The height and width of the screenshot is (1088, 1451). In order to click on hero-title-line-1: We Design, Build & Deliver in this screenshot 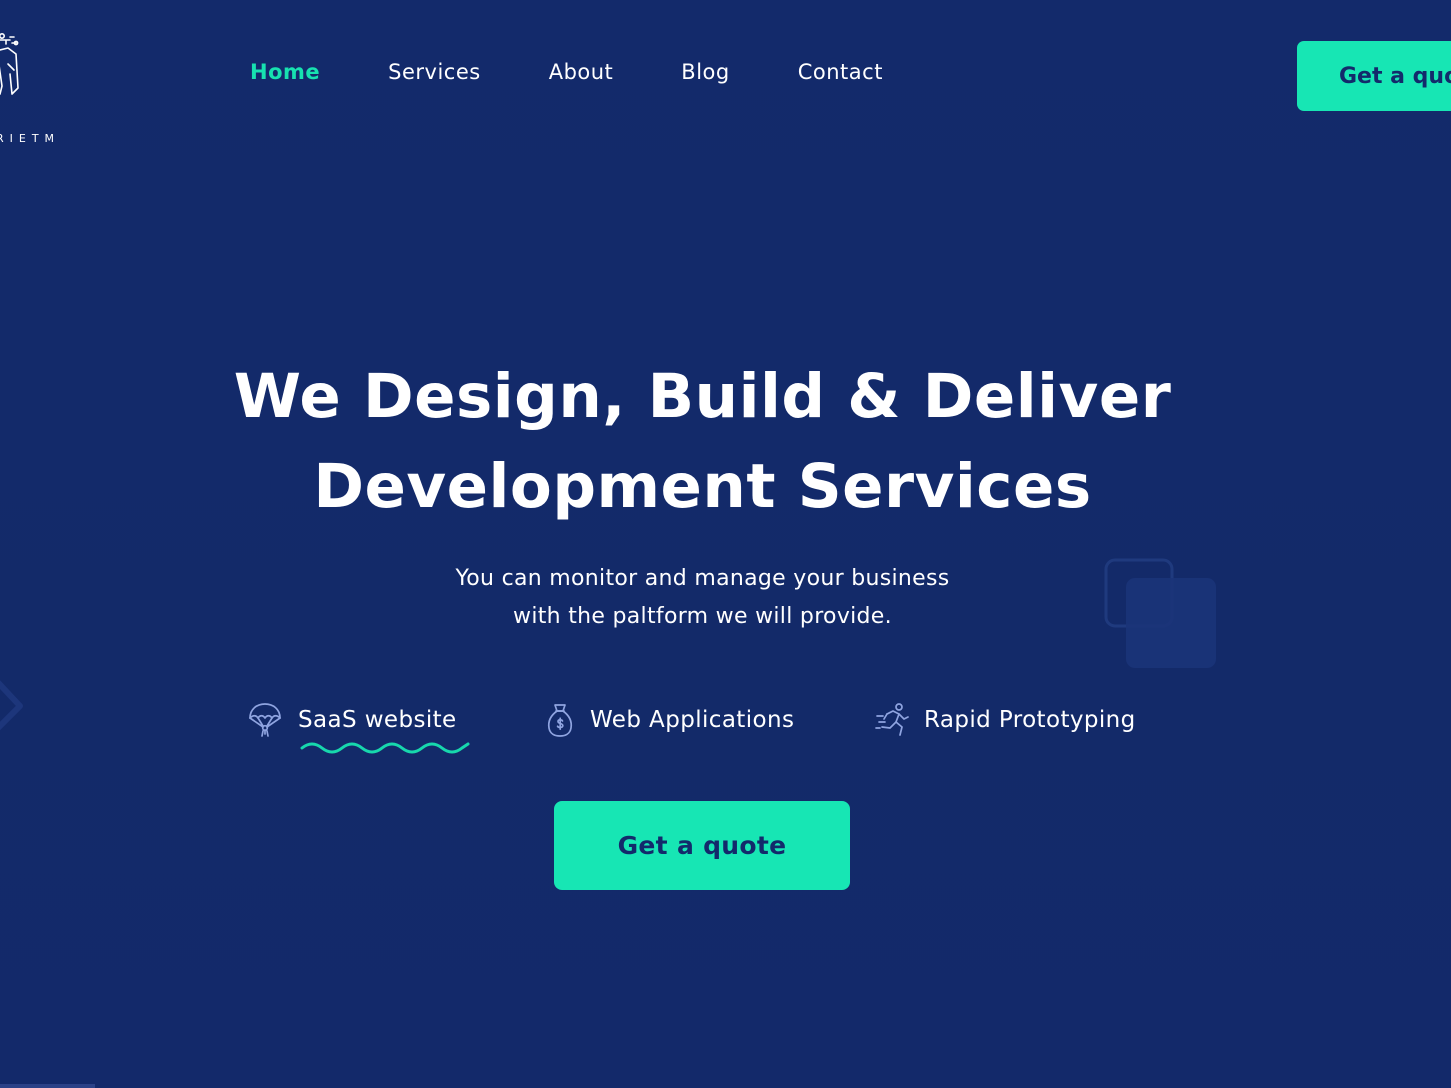, I will do `click(702, 396)`.